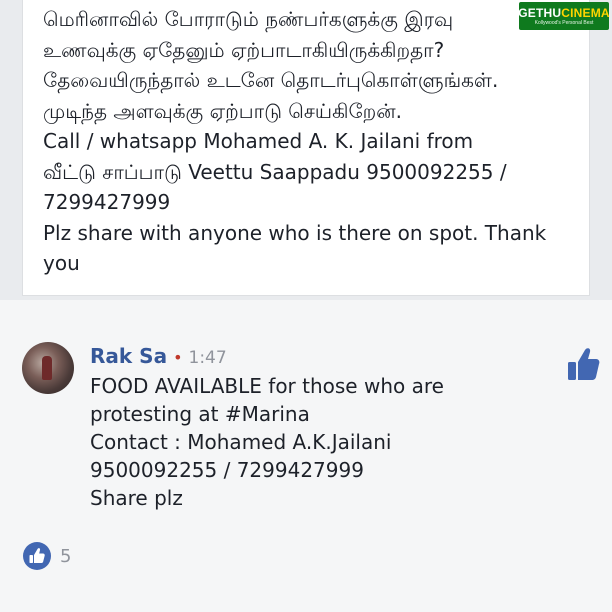 The width and height of the screenshot is (612, 612). I want to click on watermark-logo: GETHUCINEMA, so click(564, 12).